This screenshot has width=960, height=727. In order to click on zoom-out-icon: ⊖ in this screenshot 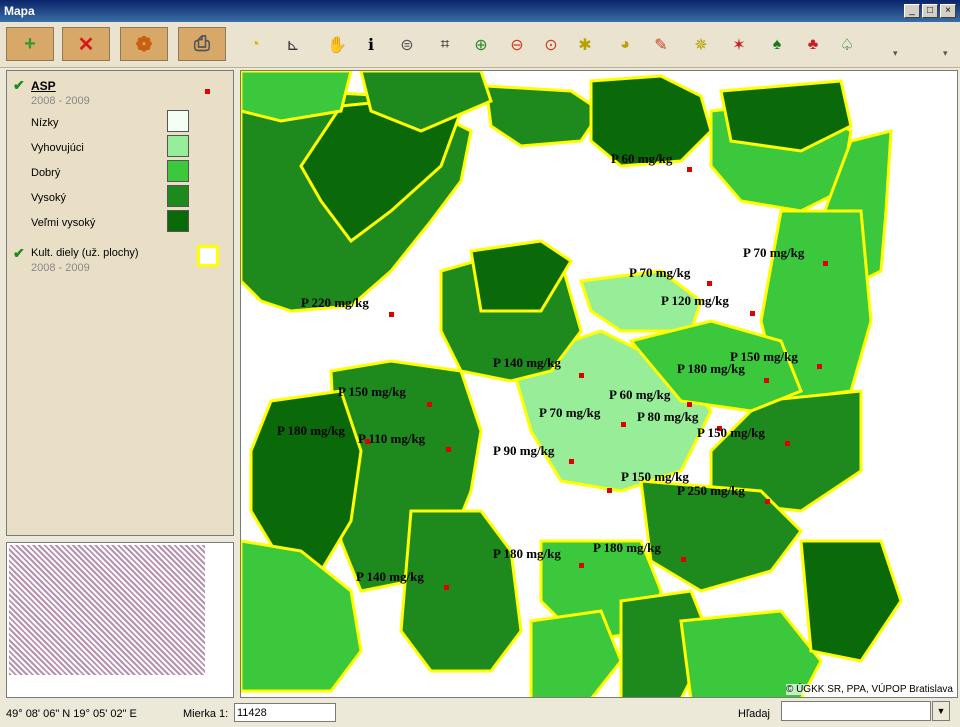, I will do `click(517, 45)`.